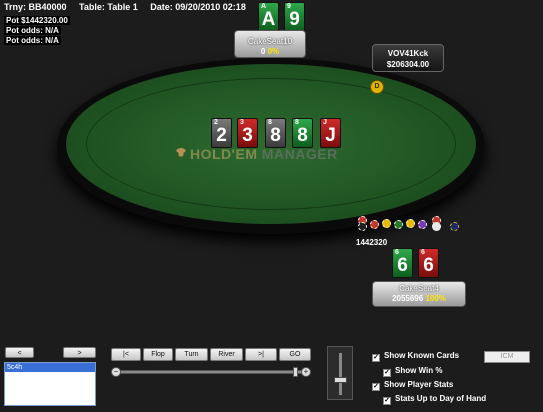 This screenshot has width=543, height=412. What do you see at coordinates (408, 53) in the screenshot?
I see `player-name: VOV41Kck` at bounding box center [408, 53].